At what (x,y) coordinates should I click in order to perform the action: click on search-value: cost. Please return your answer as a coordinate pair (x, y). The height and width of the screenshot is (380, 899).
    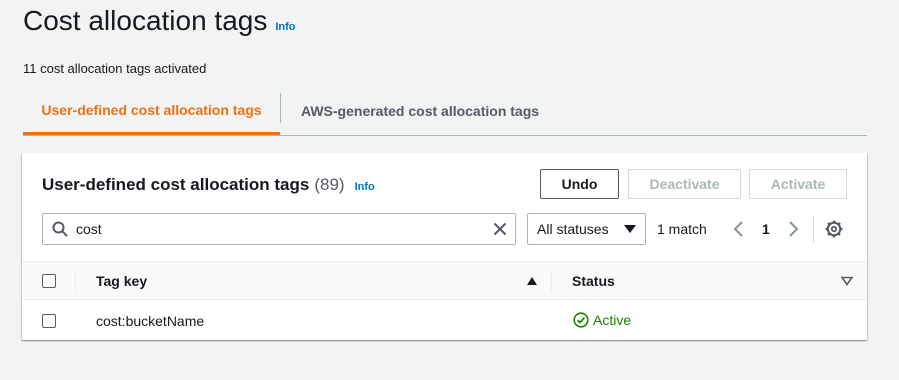
    Looking at the image, I should click on (284, 229).